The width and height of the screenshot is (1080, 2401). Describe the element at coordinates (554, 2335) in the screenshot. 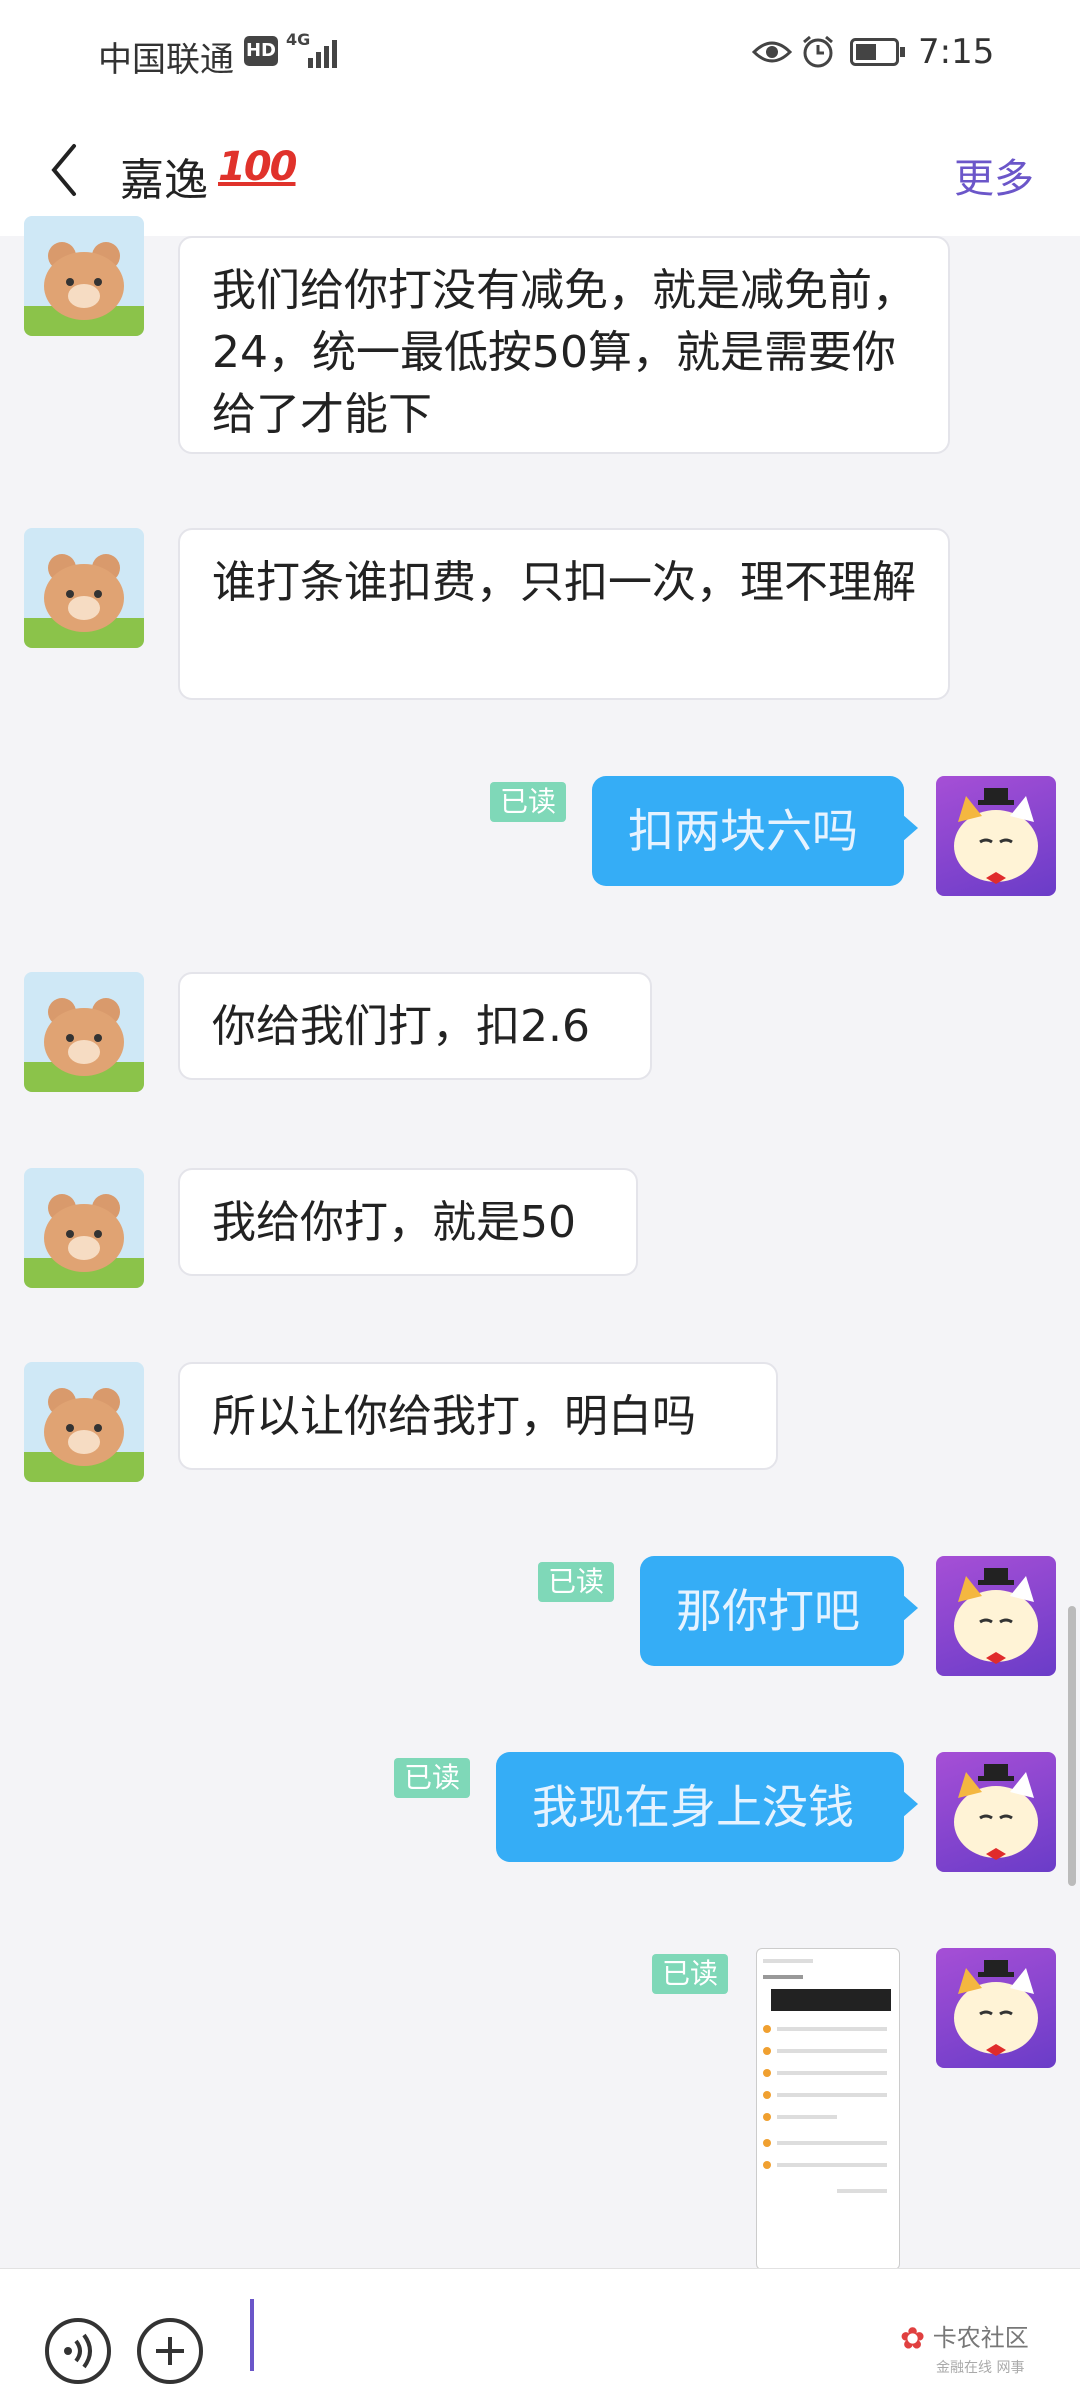

I see `message-input` at that location.